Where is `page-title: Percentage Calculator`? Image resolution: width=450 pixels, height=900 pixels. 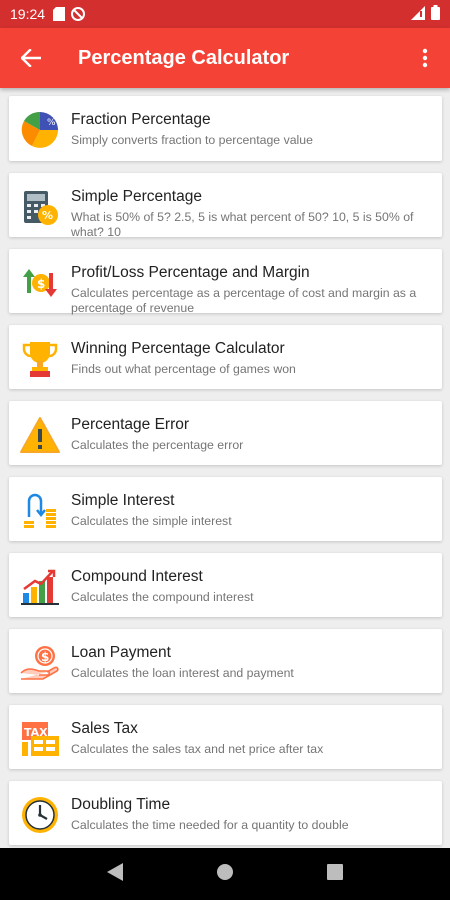
page-title: Percentage Calculator is located at coordinates (184, 57).